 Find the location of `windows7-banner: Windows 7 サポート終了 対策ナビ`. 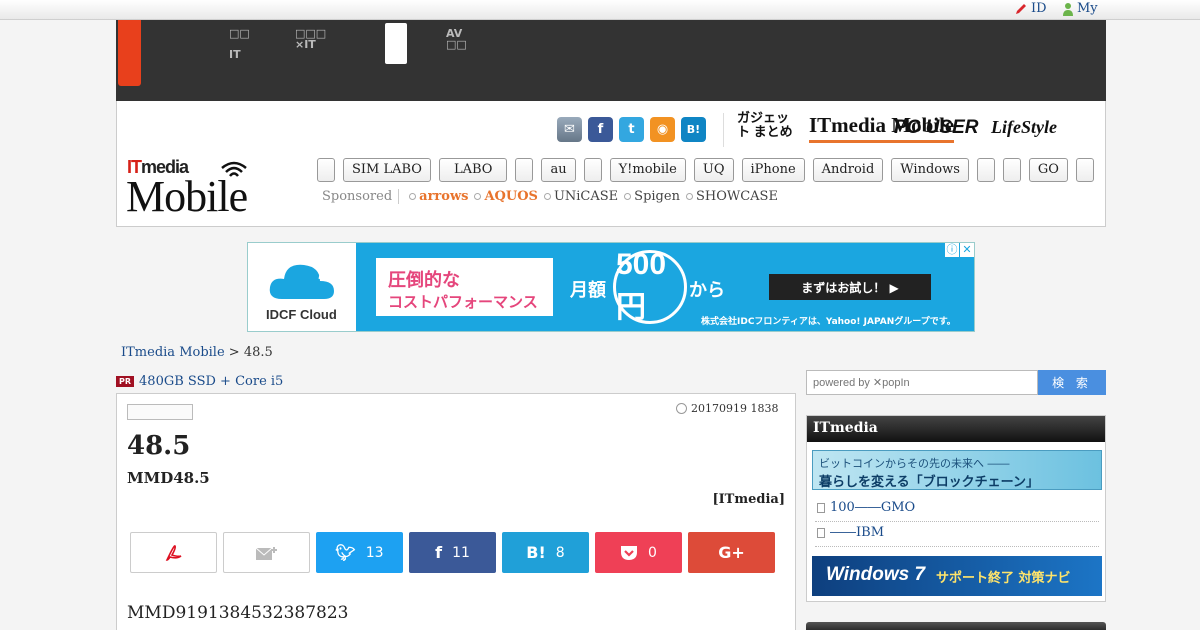

windows7-banner: Windows 7 サポート終了 対策ナビ is located at coordinates (957, 576).